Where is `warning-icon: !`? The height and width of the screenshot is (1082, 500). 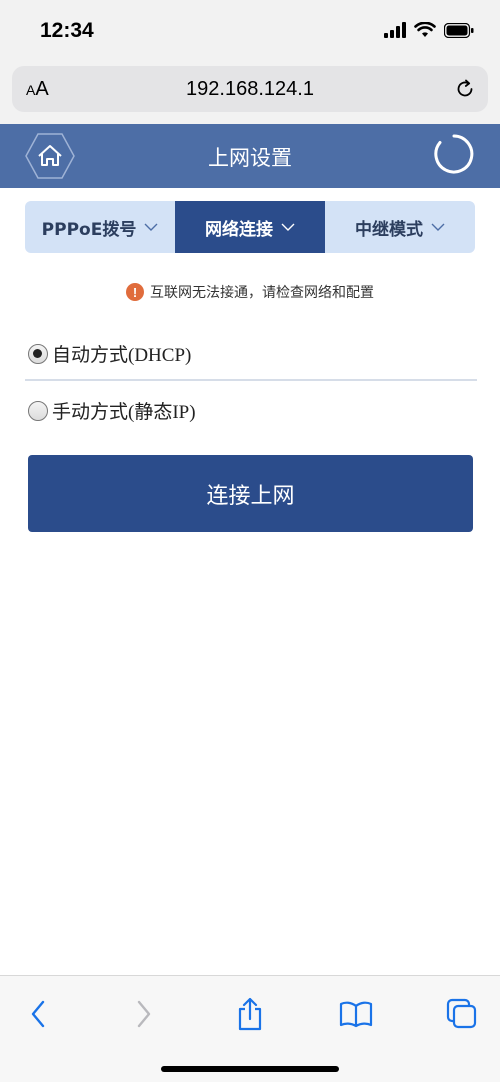 warning-icon: ! is located at coordinates (135, 292).